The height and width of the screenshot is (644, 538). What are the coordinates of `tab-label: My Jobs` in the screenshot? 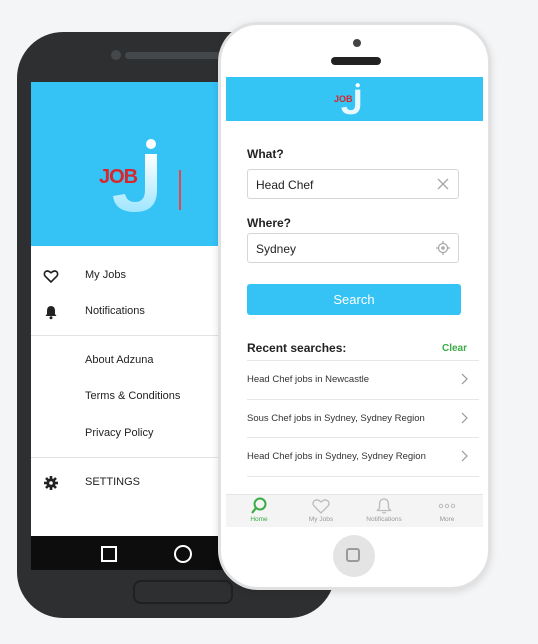 It's located at (321, 519).